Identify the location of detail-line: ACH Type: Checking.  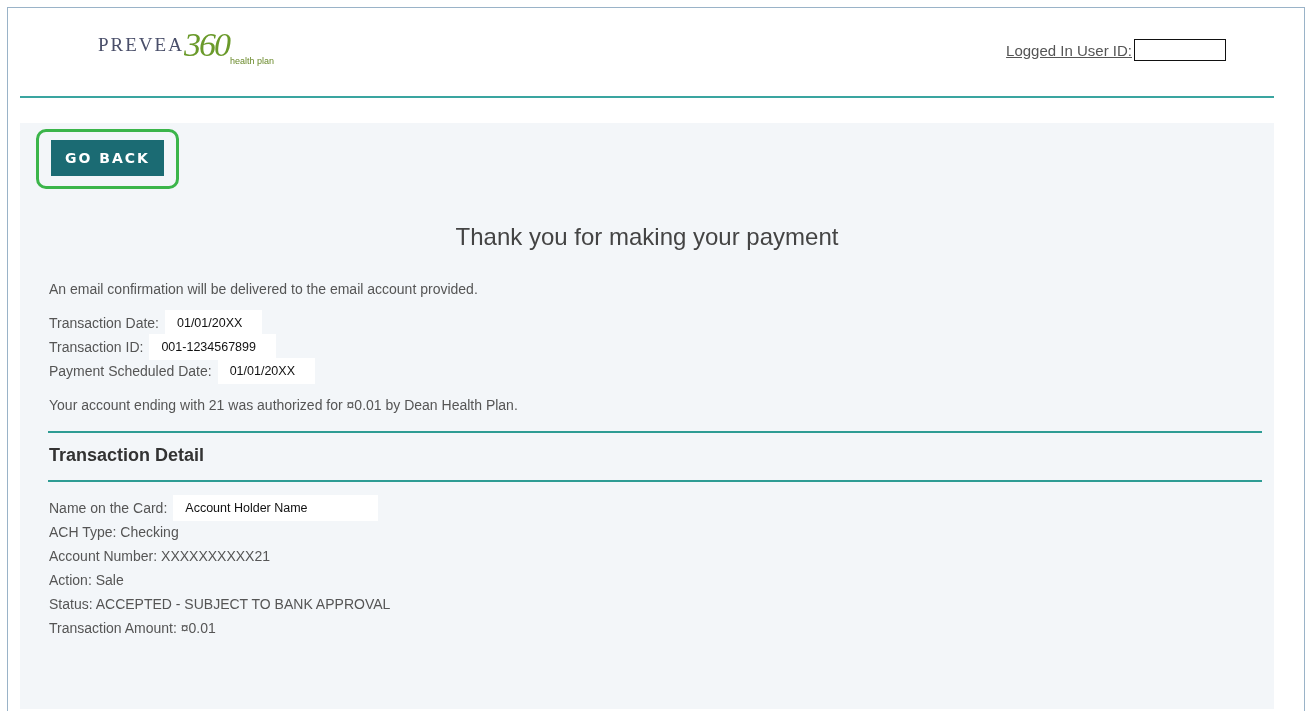
(114, 532).